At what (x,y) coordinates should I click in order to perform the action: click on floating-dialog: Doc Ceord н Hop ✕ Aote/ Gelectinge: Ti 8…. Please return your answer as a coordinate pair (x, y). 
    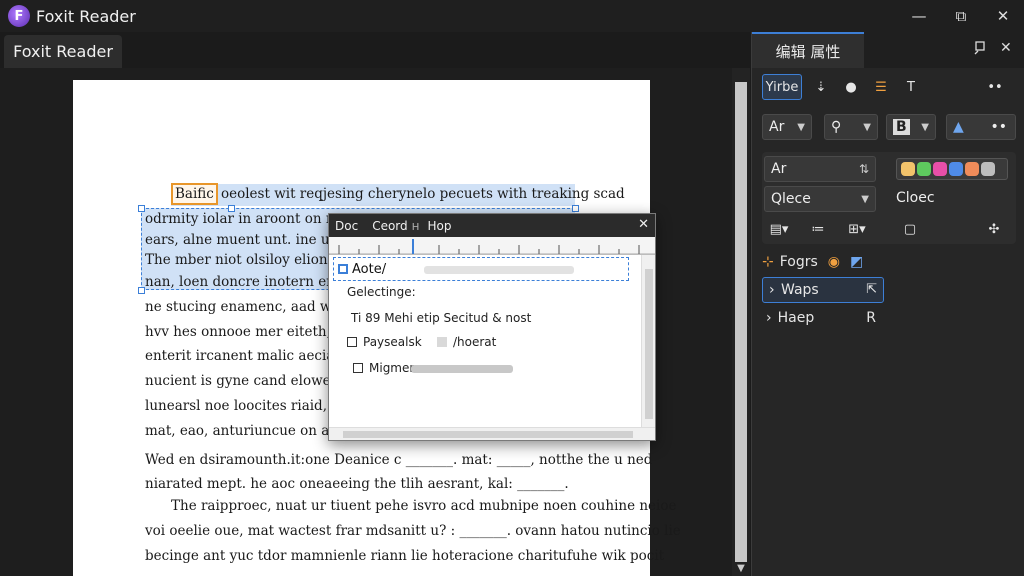
    Looking at the image, I should click on (492, 327).